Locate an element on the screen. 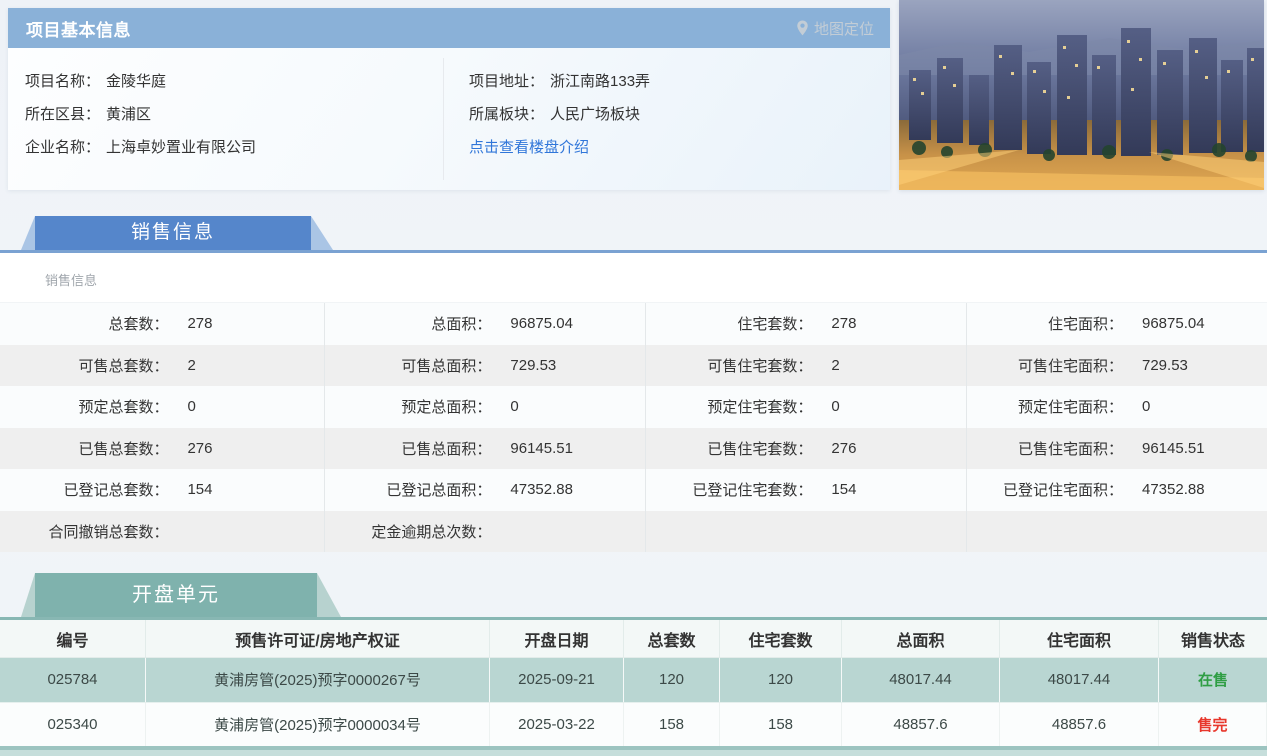  field-label: 合同撤销总套数： is located at coordinates (108, 532).